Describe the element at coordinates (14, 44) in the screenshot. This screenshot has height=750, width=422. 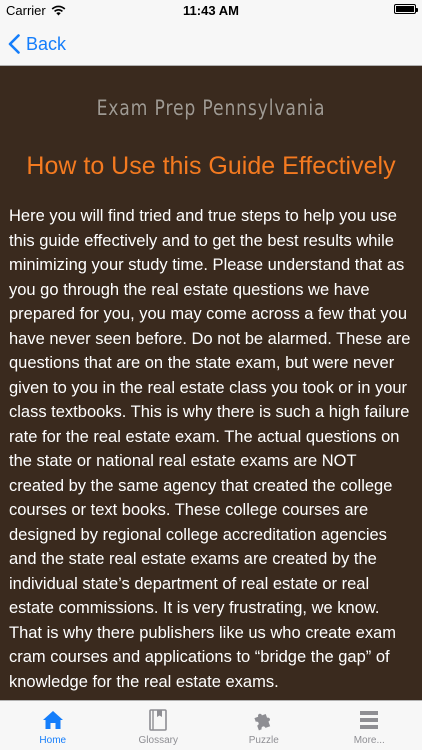
I see `chevron-left-icon` at that location.